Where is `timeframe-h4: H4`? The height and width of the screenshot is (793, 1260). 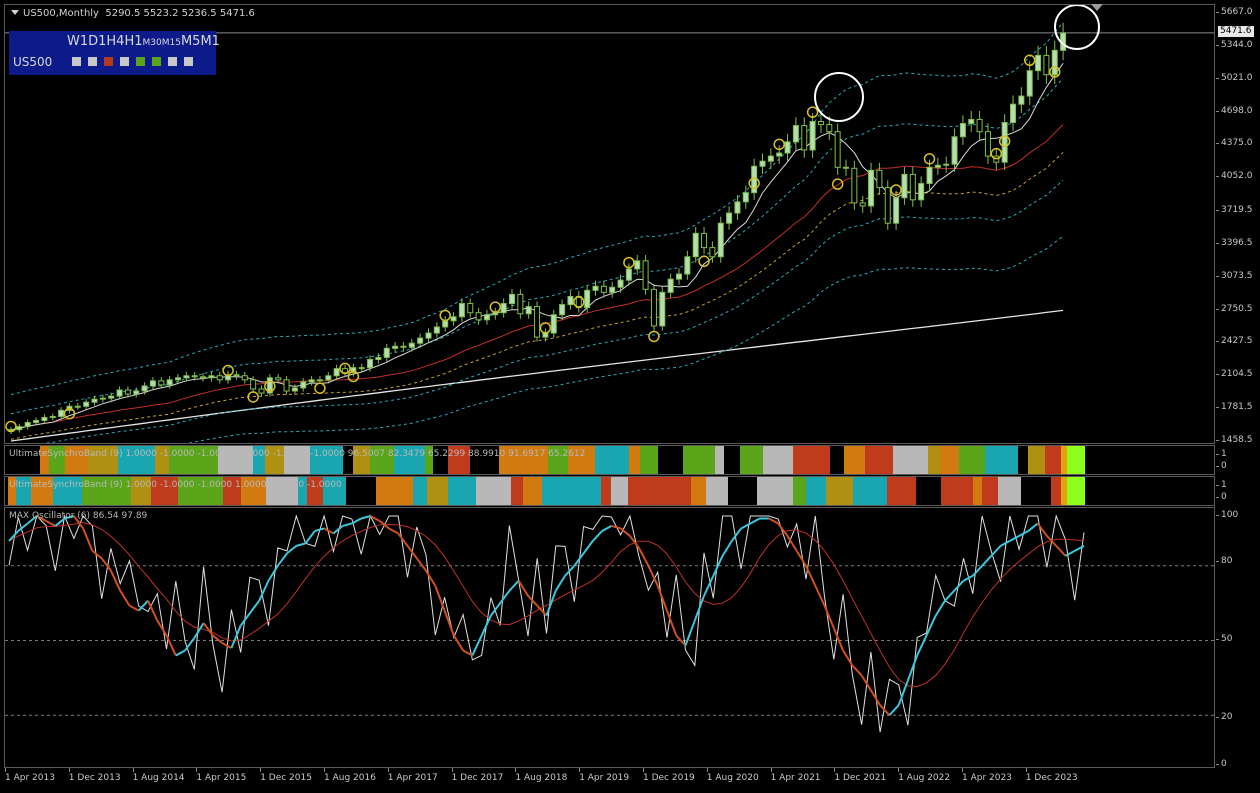 timeframe-h4: H4 is located at coordinates (115, 41).